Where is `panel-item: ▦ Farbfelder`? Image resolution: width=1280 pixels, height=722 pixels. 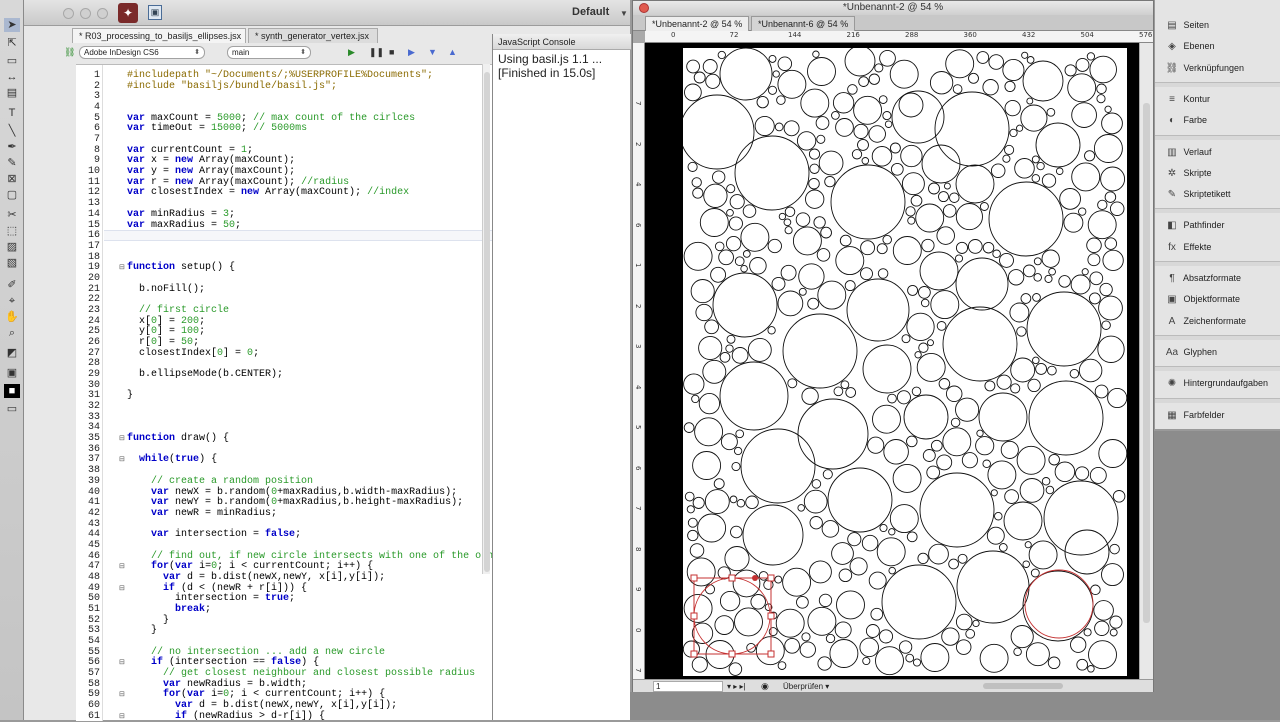 panel-item: ▦ Farbfelder is located at coordinates (1221, 415).